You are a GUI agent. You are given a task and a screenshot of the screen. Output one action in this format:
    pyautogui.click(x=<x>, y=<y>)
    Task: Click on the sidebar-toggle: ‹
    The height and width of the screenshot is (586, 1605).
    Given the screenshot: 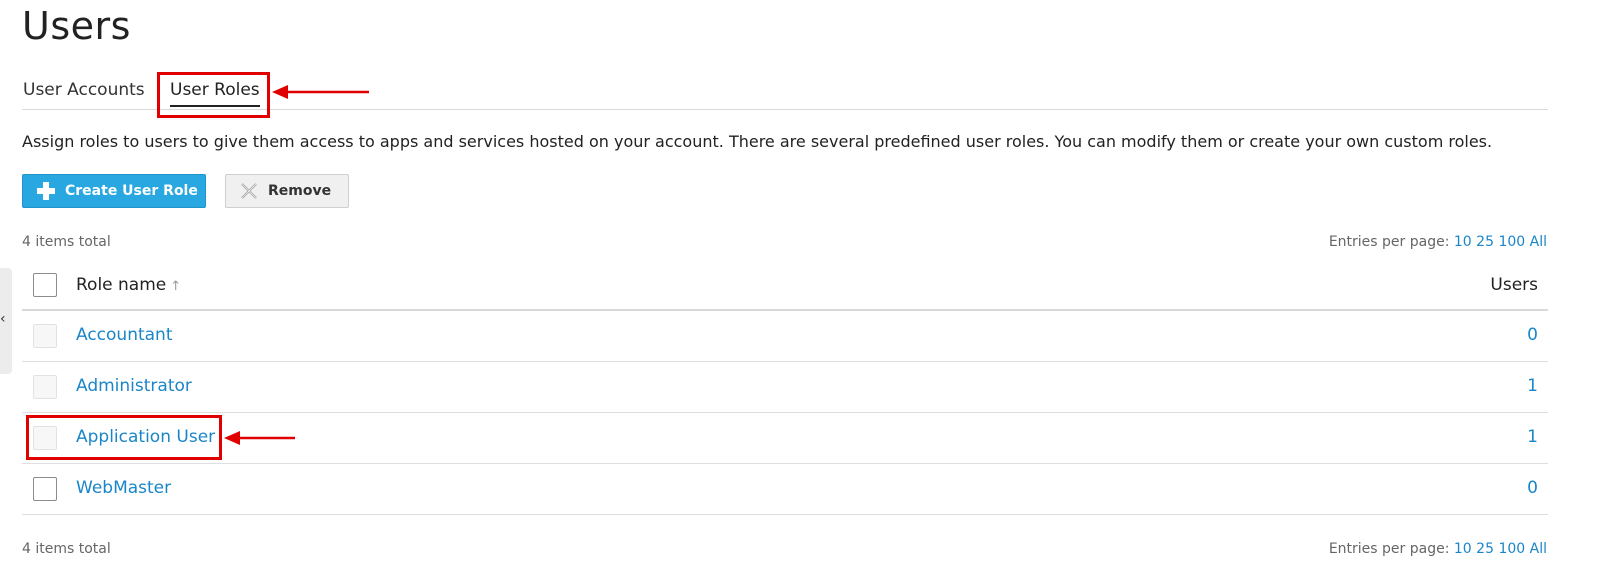 What is the action you would take?
    pyautogui.click(x=6, y=321)
    